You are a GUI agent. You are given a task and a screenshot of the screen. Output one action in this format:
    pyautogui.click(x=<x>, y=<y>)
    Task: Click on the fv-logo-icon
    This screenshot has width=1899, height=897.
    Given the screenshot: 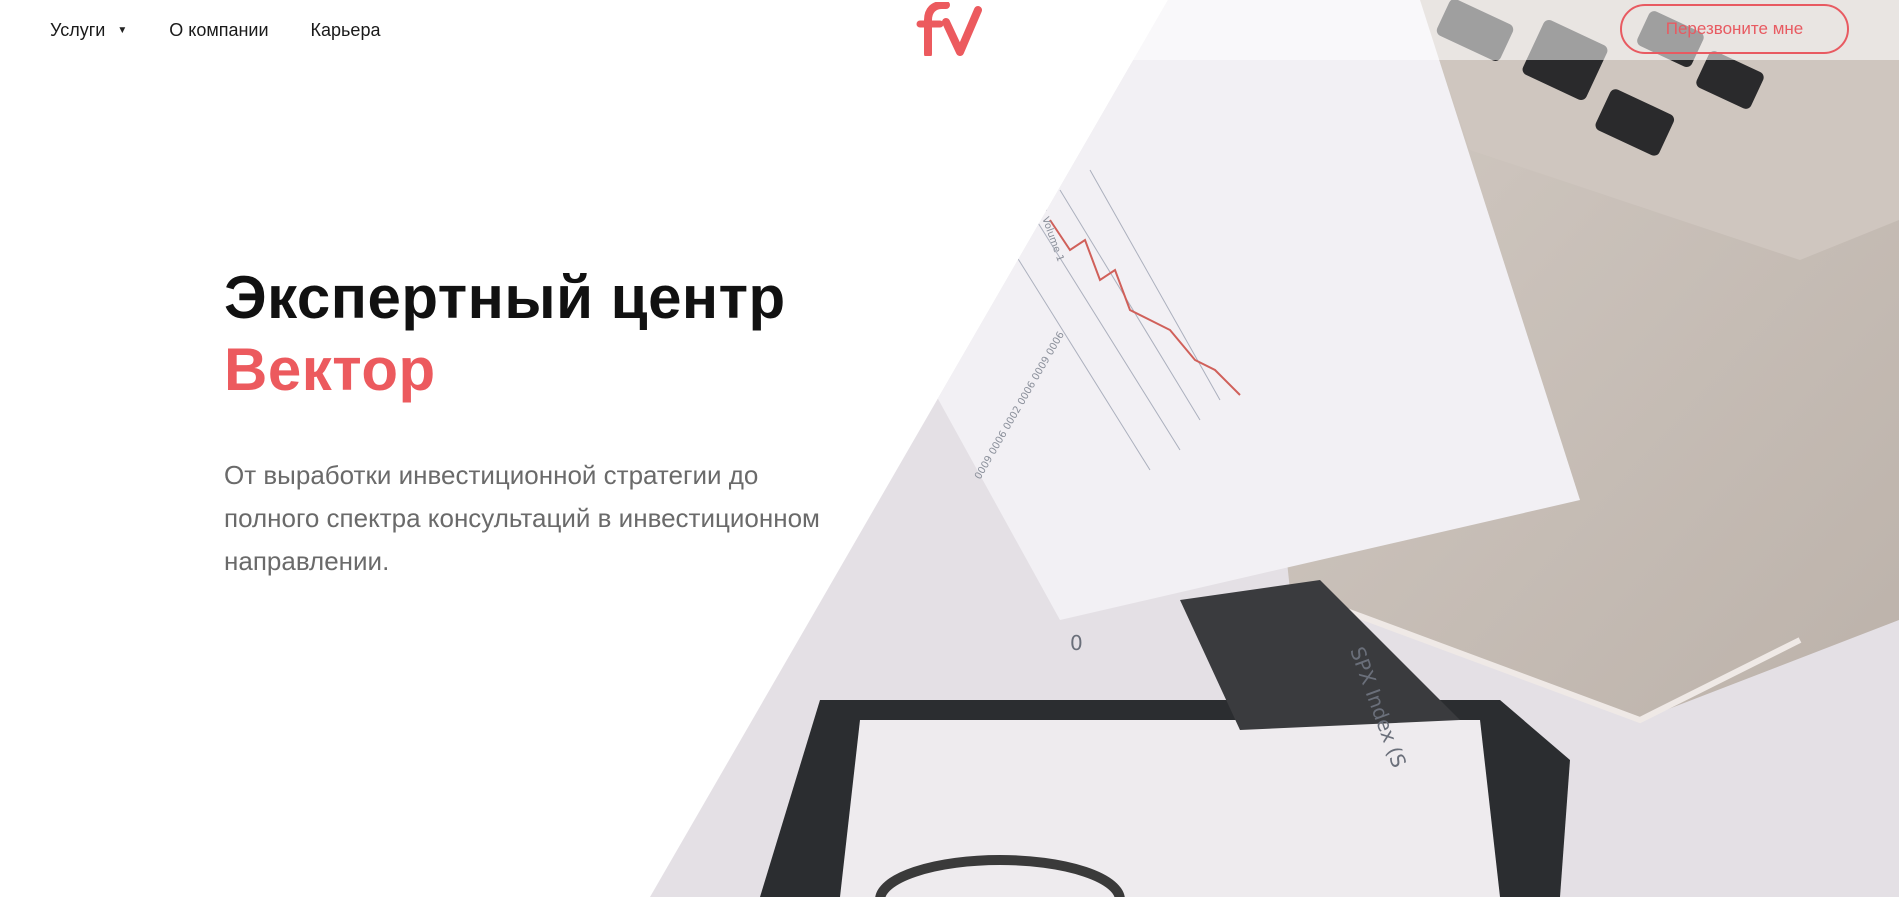 What is the action you would take?
    pyautogui.click(x=949, y=29)
    